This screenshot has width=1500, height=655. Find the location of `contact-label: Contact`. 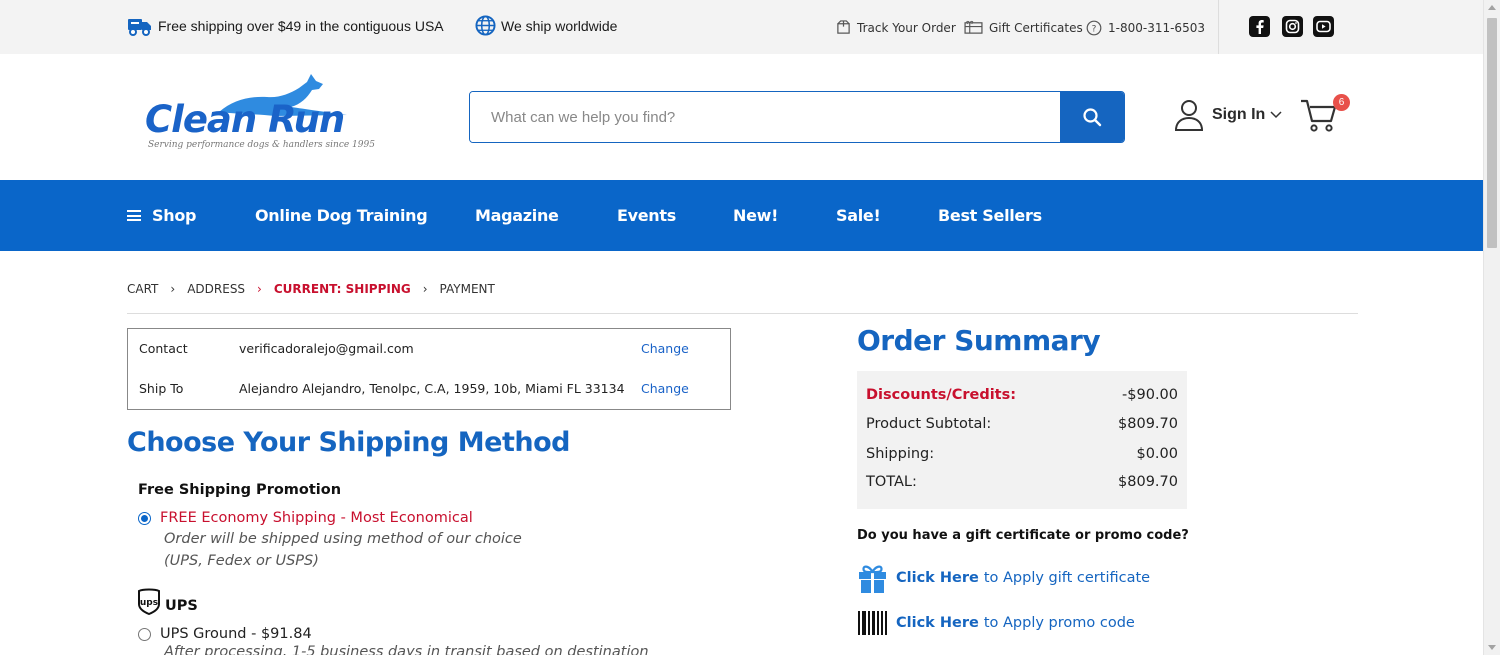

contact-label: Contact is located at coordinates (163, 348).